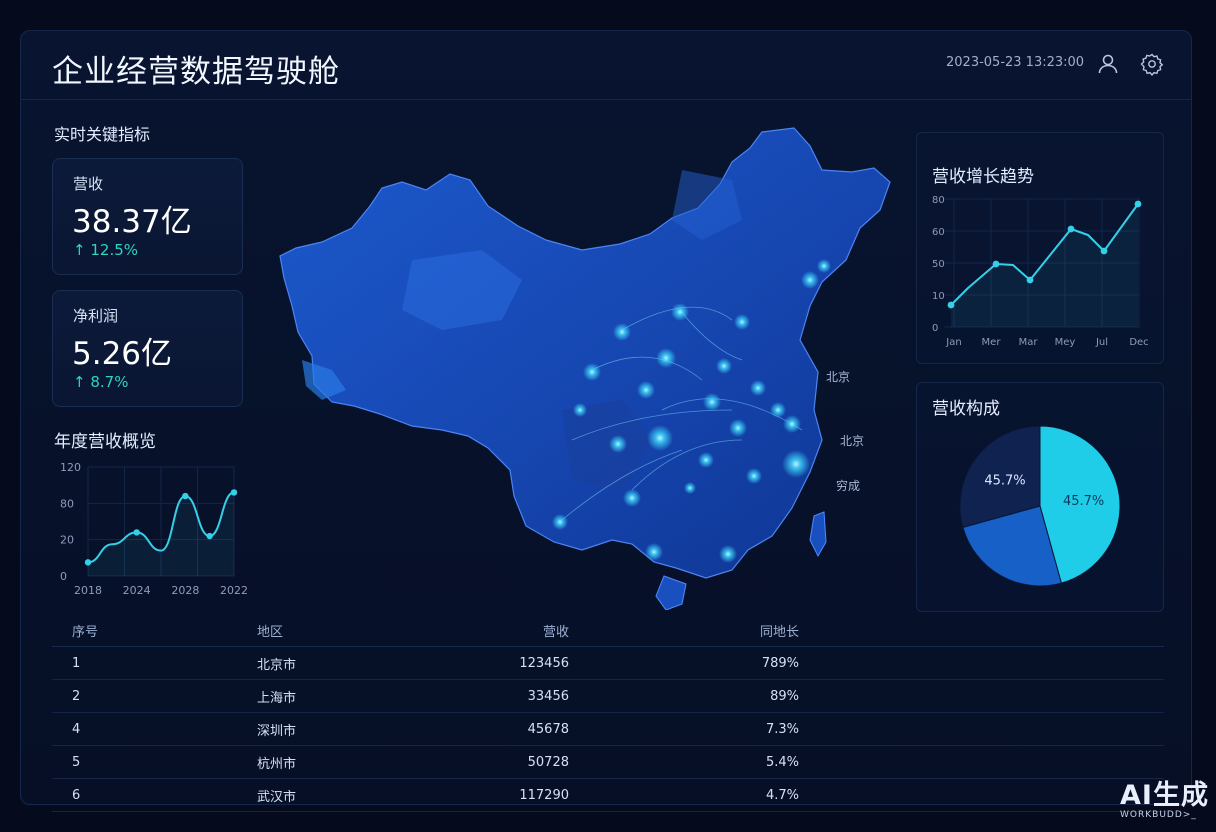 The image size is (1216, 832). What do you see at coordinates (360, 696) in the screenshot?
I see `cell-region: 上海市` at bounding box center [360, 696].